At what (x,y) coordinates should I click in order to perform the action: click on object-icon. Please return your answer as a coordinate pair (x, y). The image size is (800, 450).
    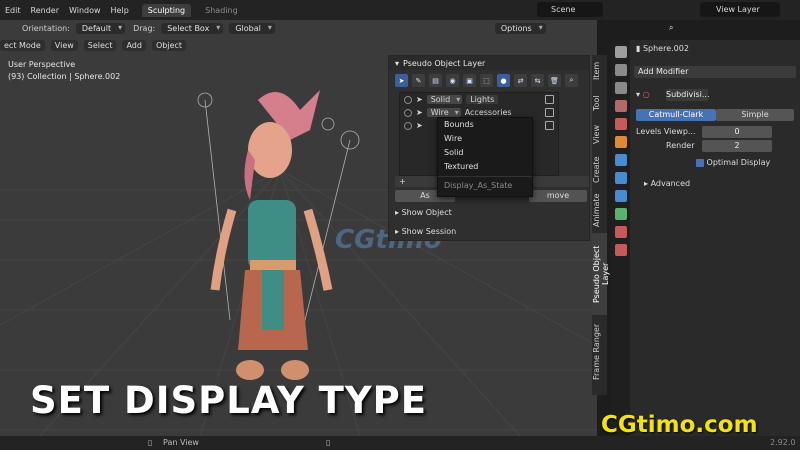
    Looking at the image, I should click on (620, 142).